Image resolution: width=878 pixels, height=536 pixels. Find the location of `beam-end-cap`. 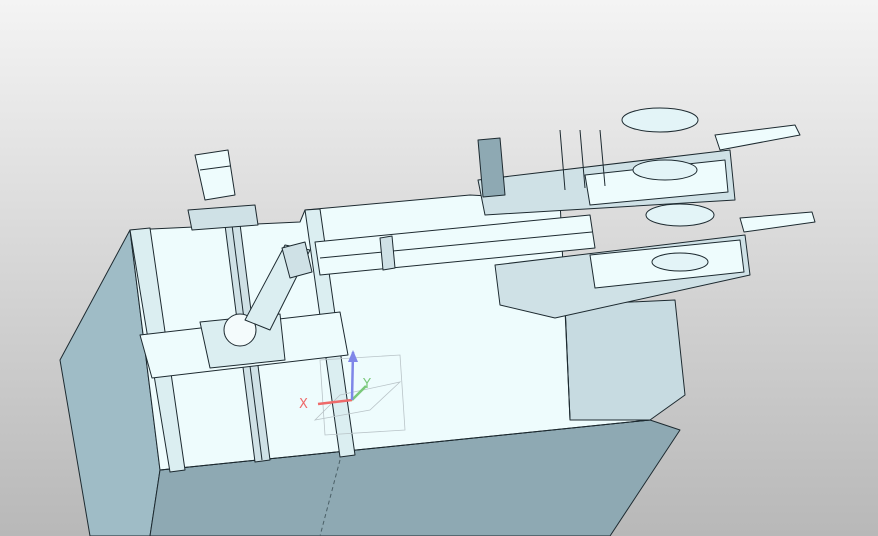

beam-end-cap is located at coordinates (387, 253).